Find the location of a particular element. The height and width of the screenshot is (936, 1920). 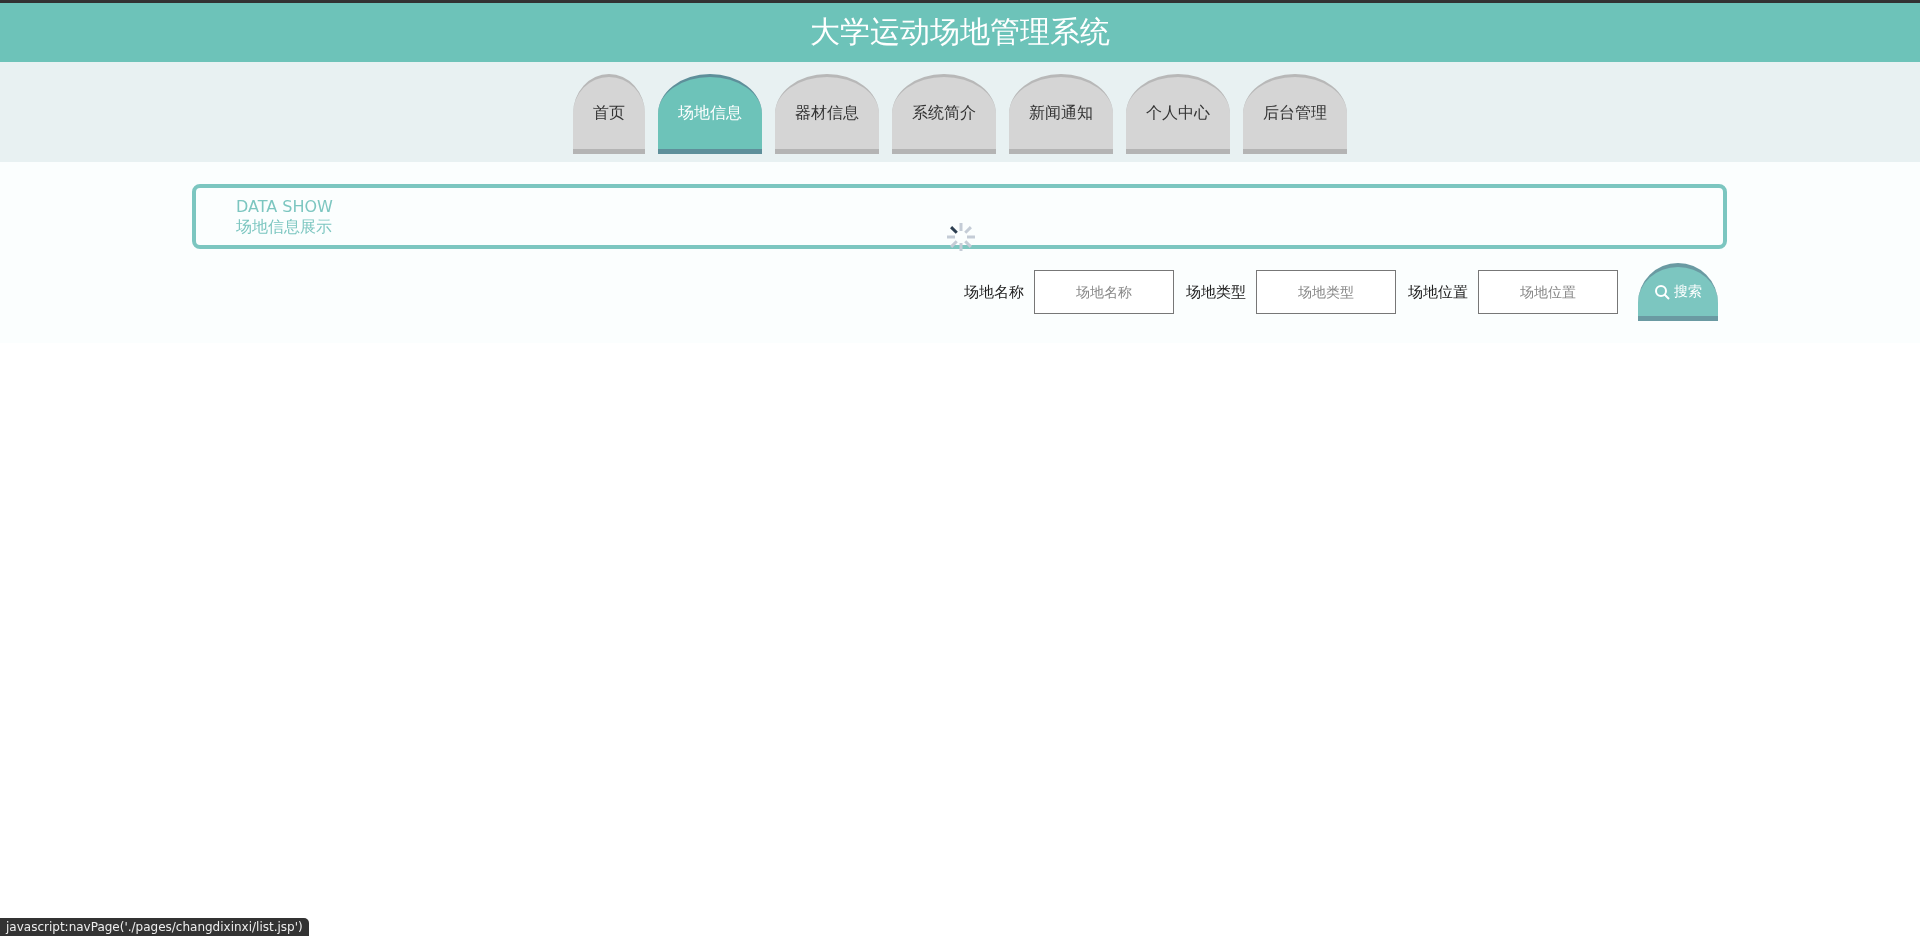

nav-tab: 首页 is located at coordinates (609, 114).